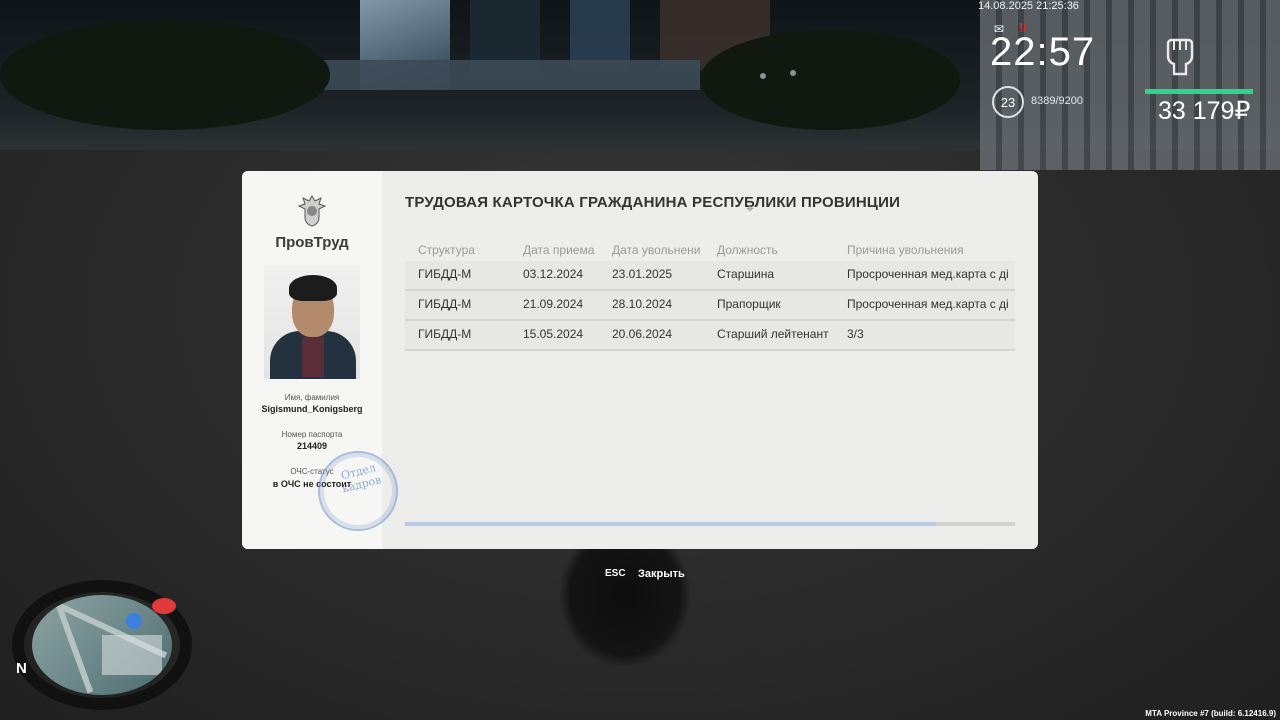 The height and width of the screenshot is (720, 1280). I want to click on passport-value: 214409, so click(312, 446).